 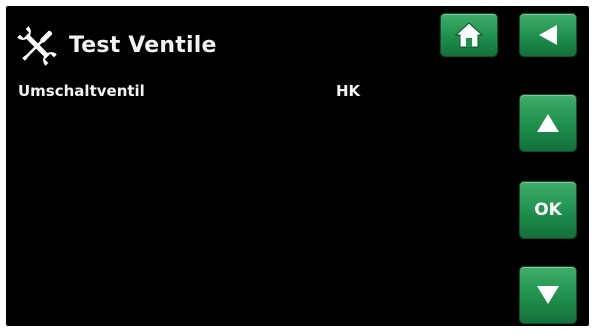 I want to click on ok-label: OK, so click(x=548, y=210).